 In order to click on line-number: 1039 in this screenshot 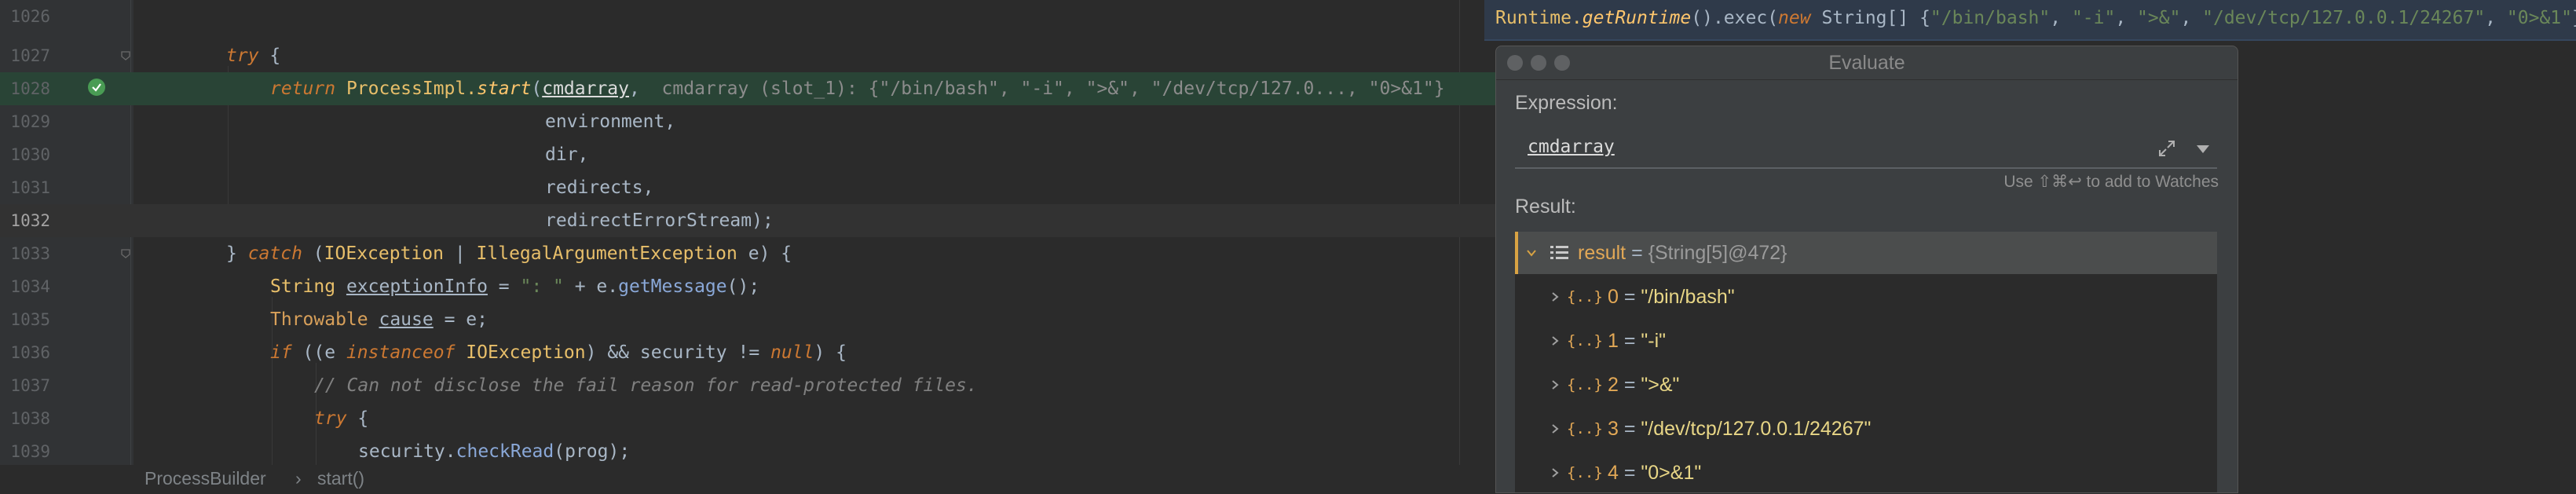, I will do `click(30, 452)`.